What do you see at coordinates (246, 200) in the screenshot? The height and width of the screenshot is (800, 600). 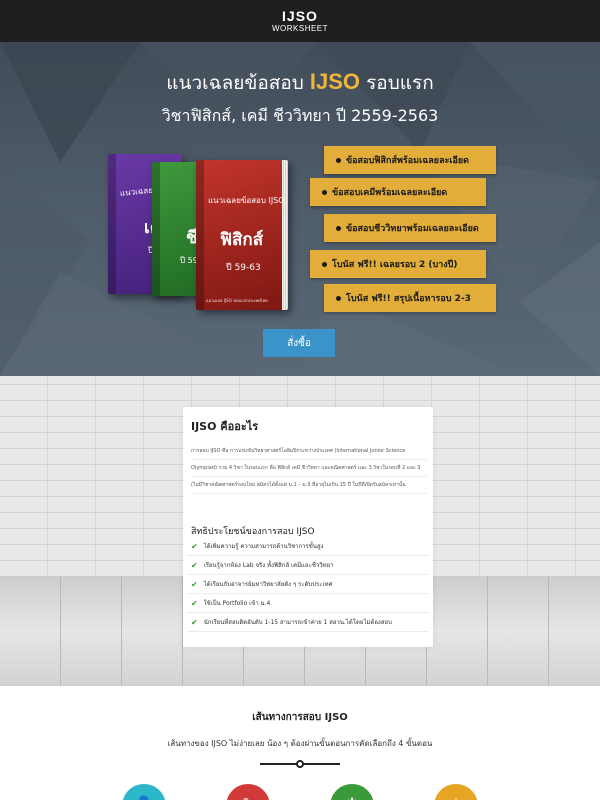 I see `book-red-series: แนวเฉลยข้อสอบ IJSO` at bounding box center [246, 200].